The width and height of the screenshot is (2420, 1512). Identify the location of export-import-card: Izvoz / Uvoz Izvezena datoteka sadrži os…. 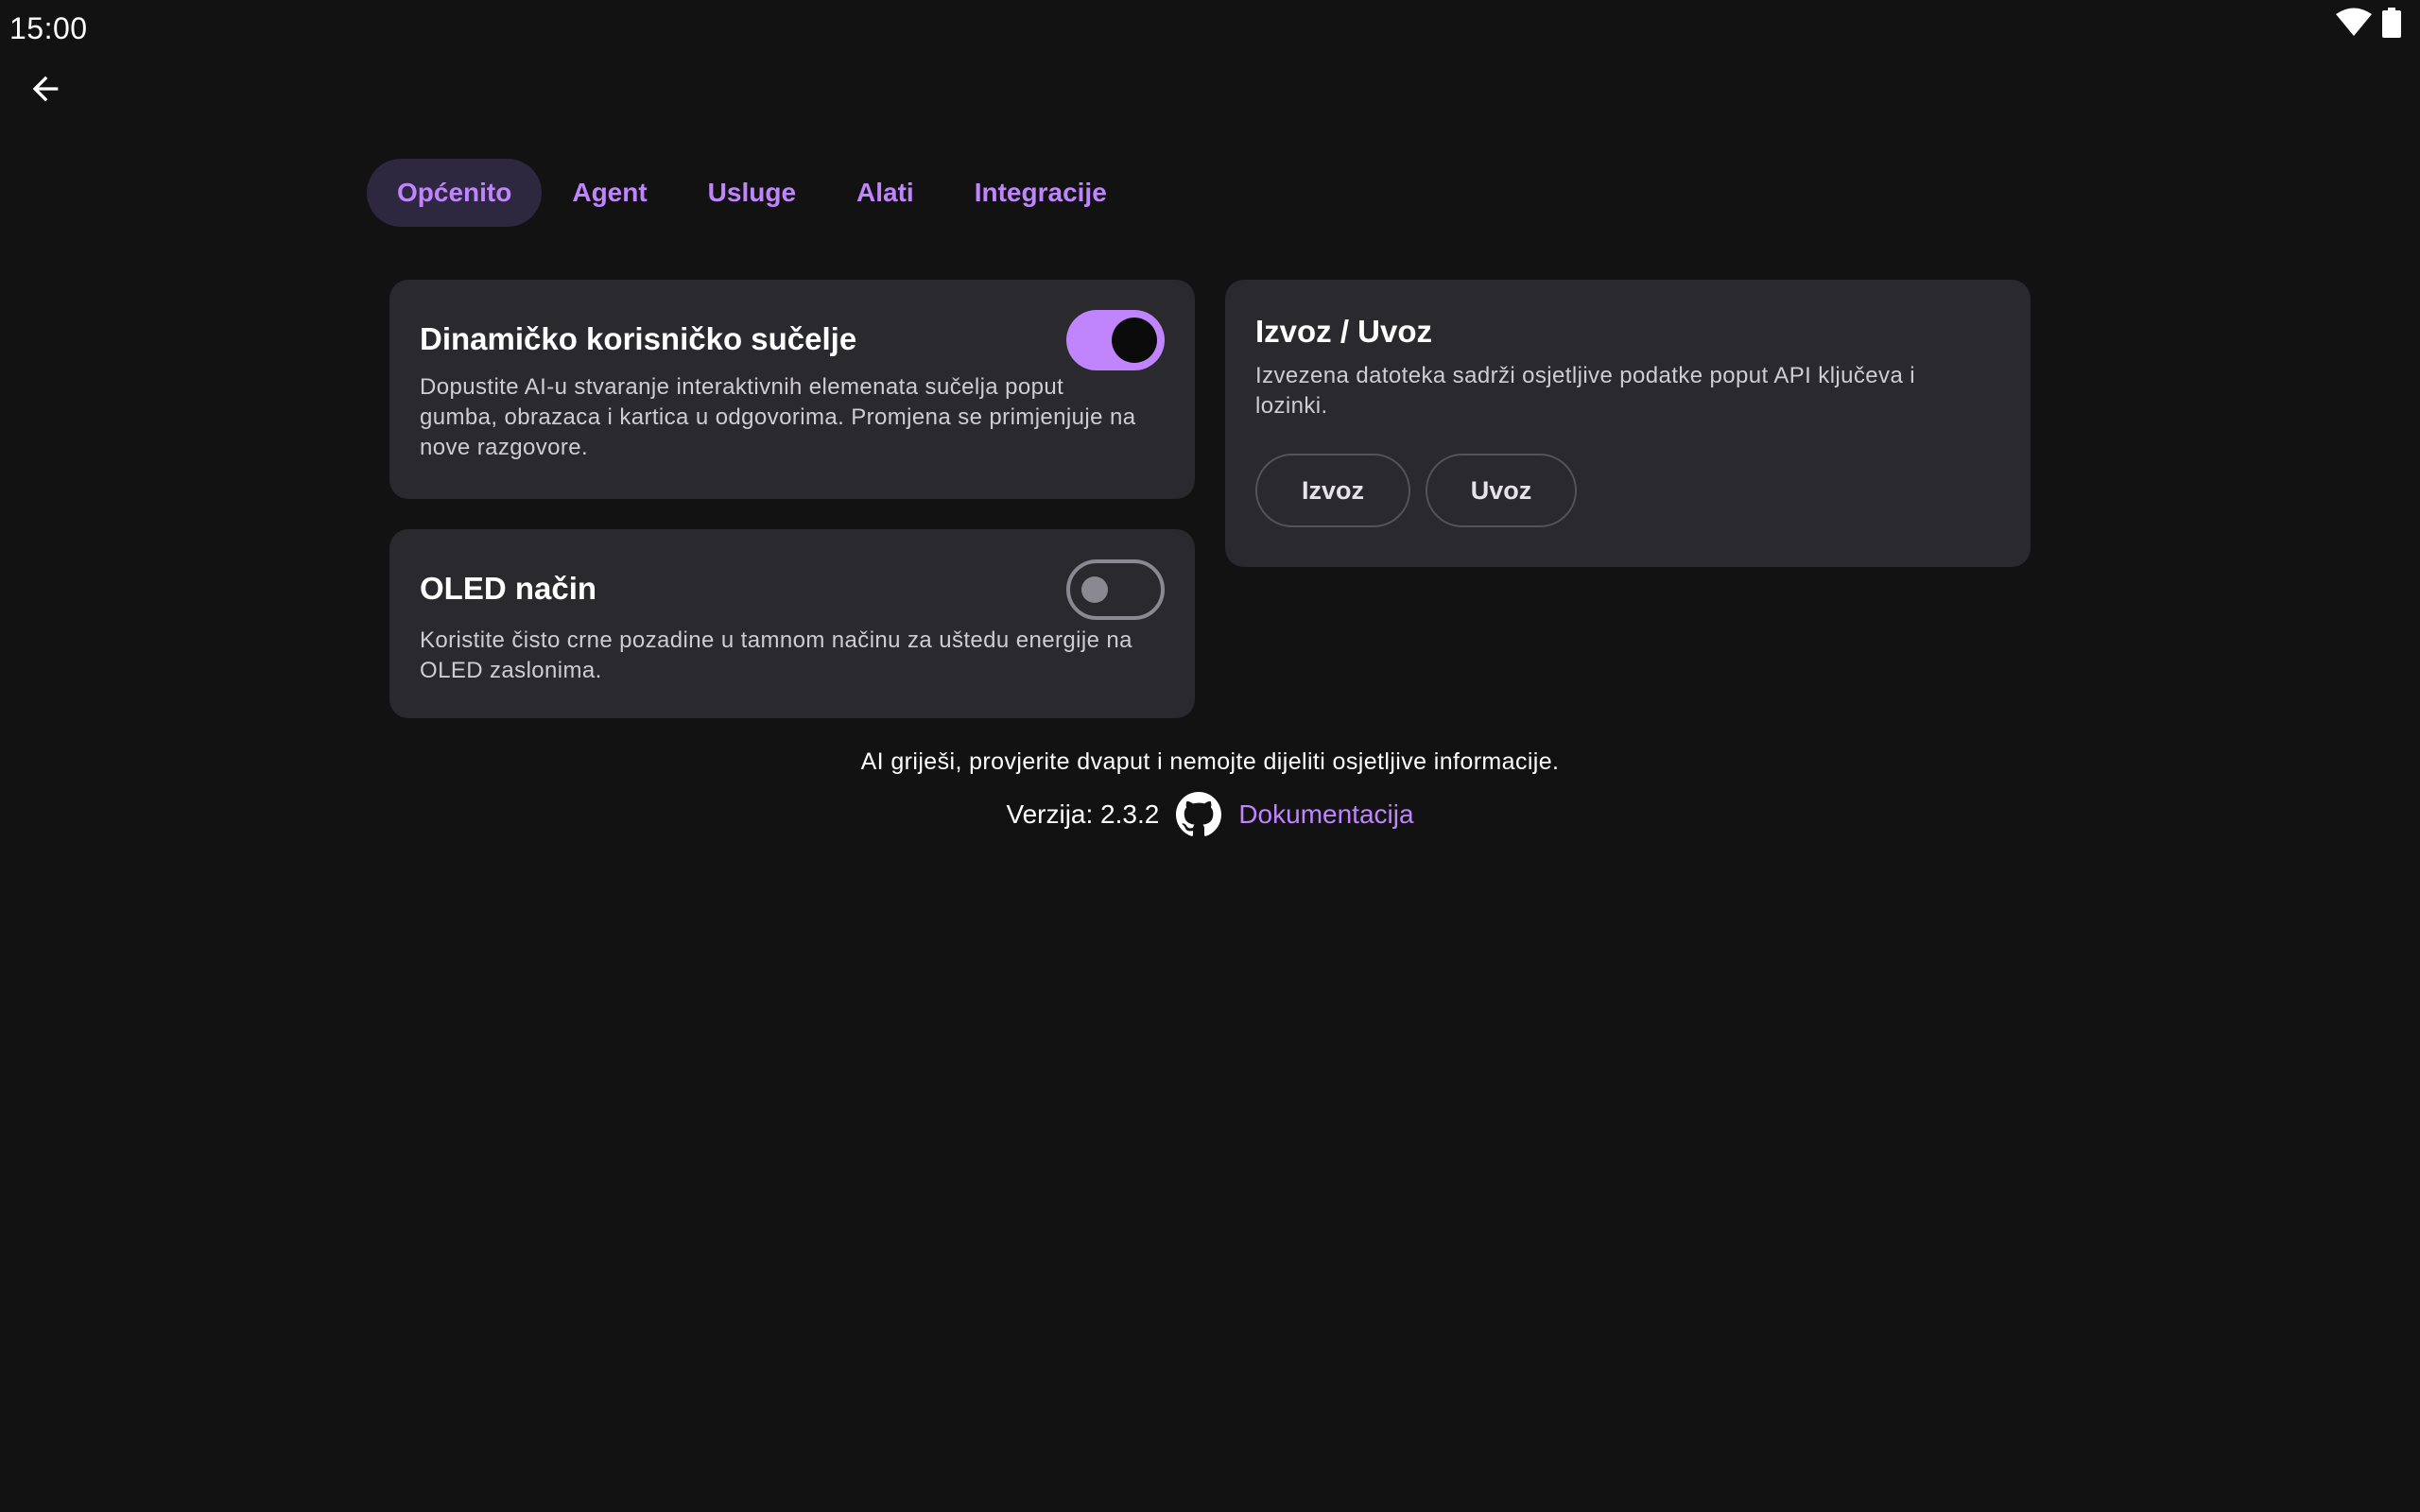
(1628, 423).